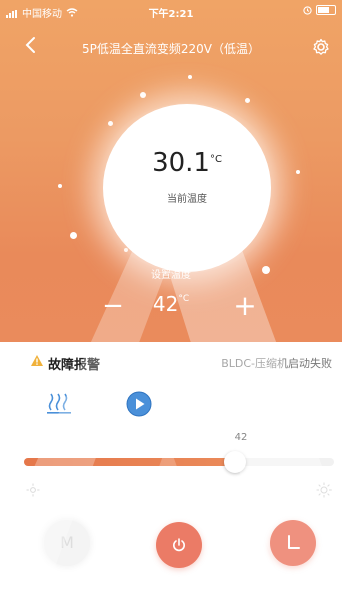  Describe the element at coordinates (241, 437) in the screenshot. I see `slider-value: 42` at that location.